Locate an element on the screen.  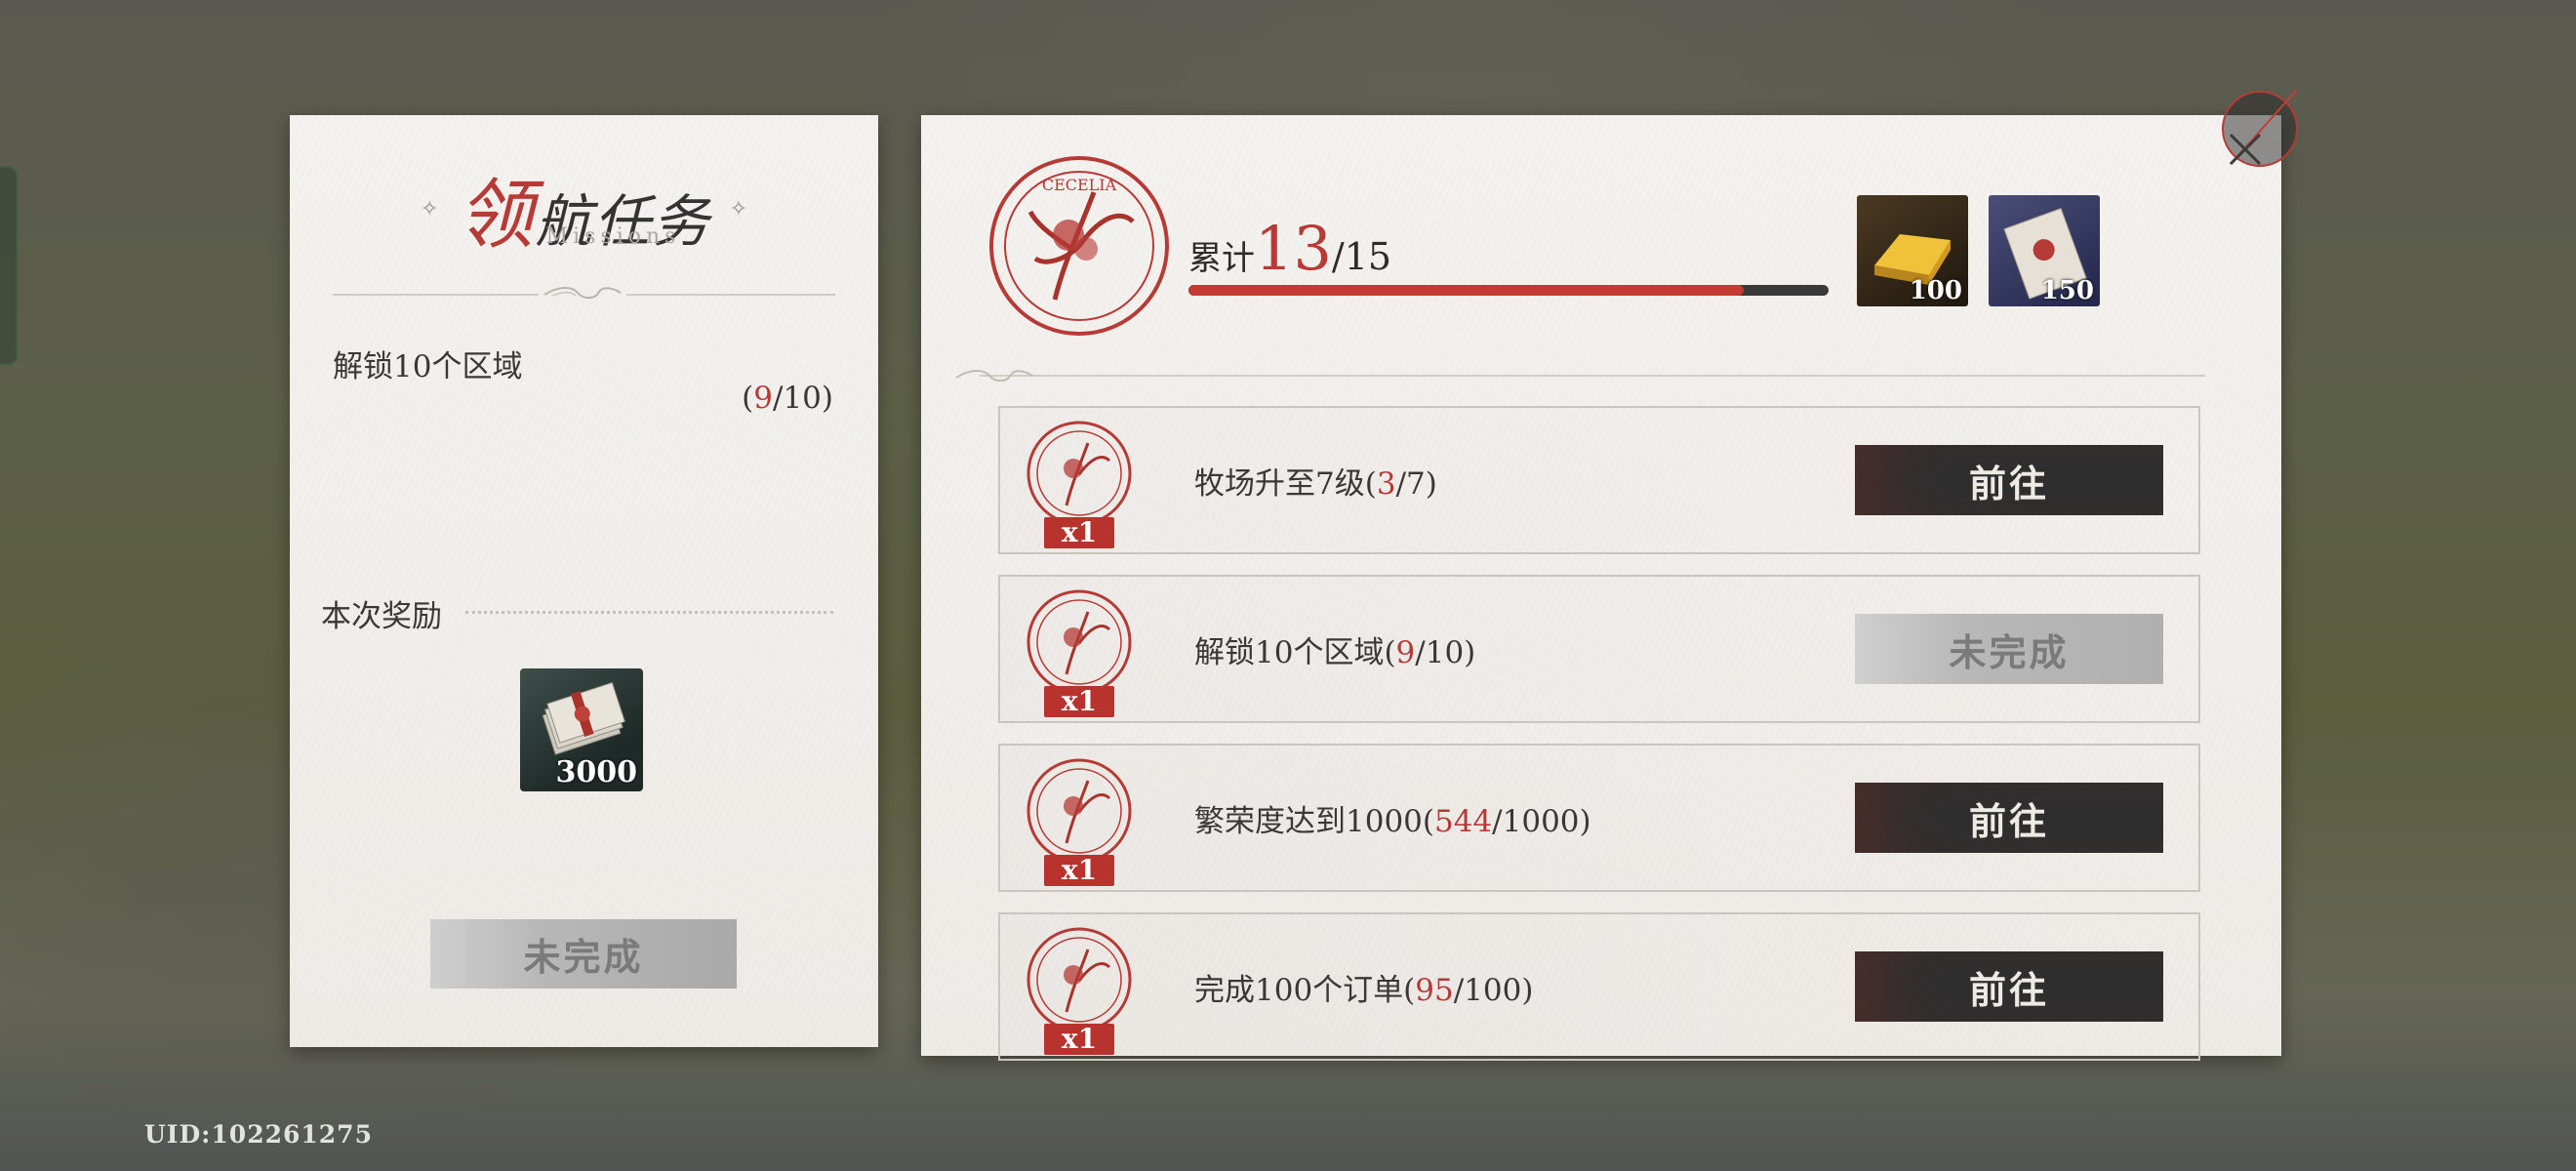
close-icon is located at coordinates (2245, 149).